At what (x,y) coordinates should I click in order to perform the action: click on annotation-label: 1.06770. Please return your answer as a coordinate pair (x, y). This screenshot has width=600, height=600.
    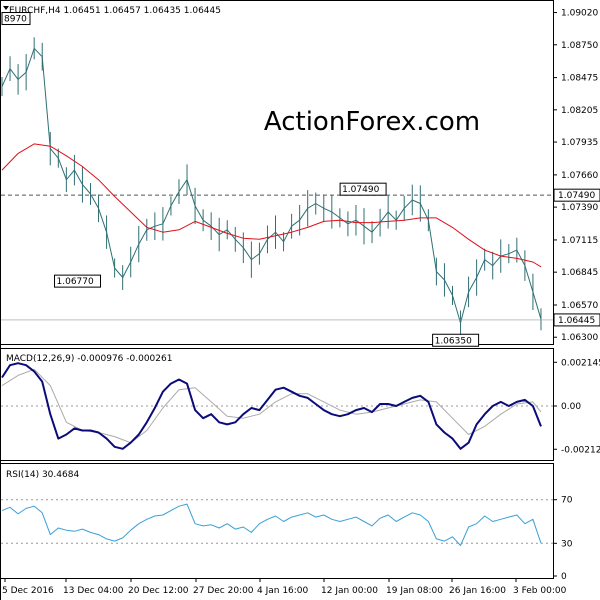
    Looking at the image, I should click on (75, 282).